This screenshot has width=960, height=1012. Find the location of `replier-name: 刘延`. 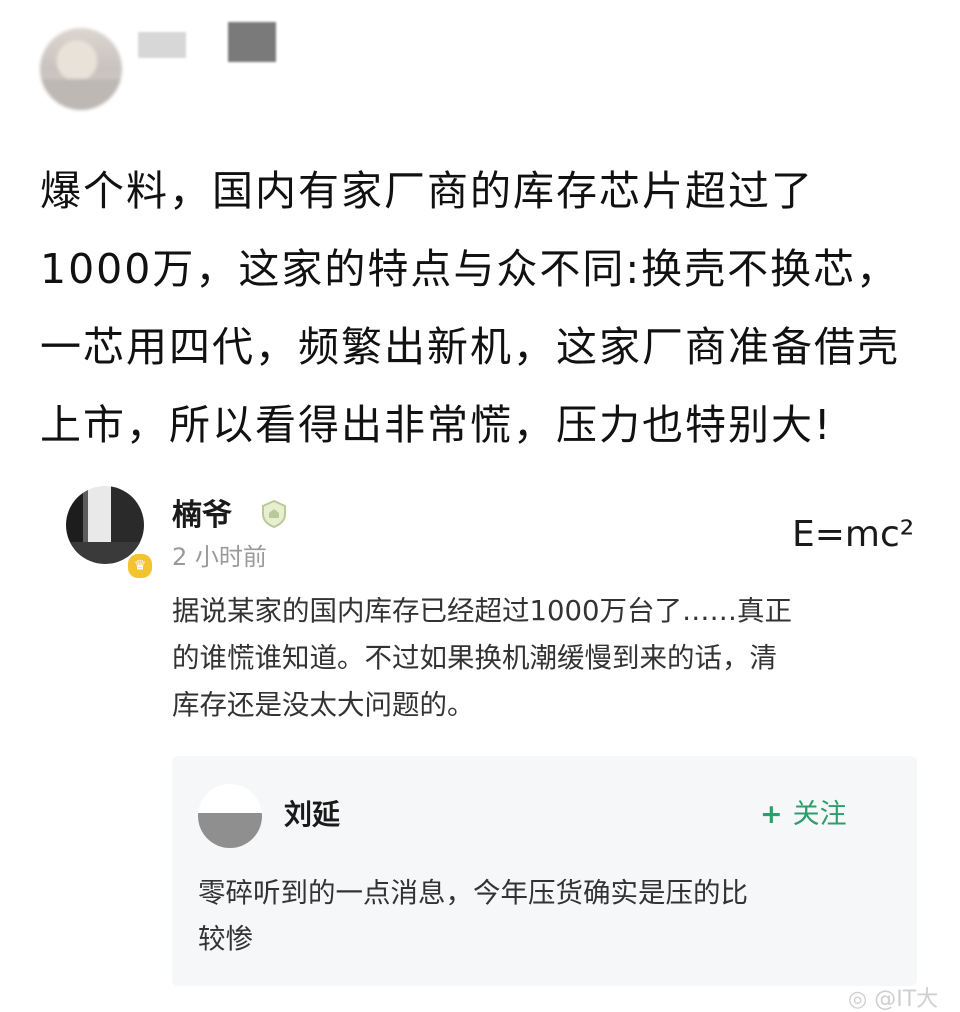

replier-name: 刘延 is located at coordinates (312, 815).